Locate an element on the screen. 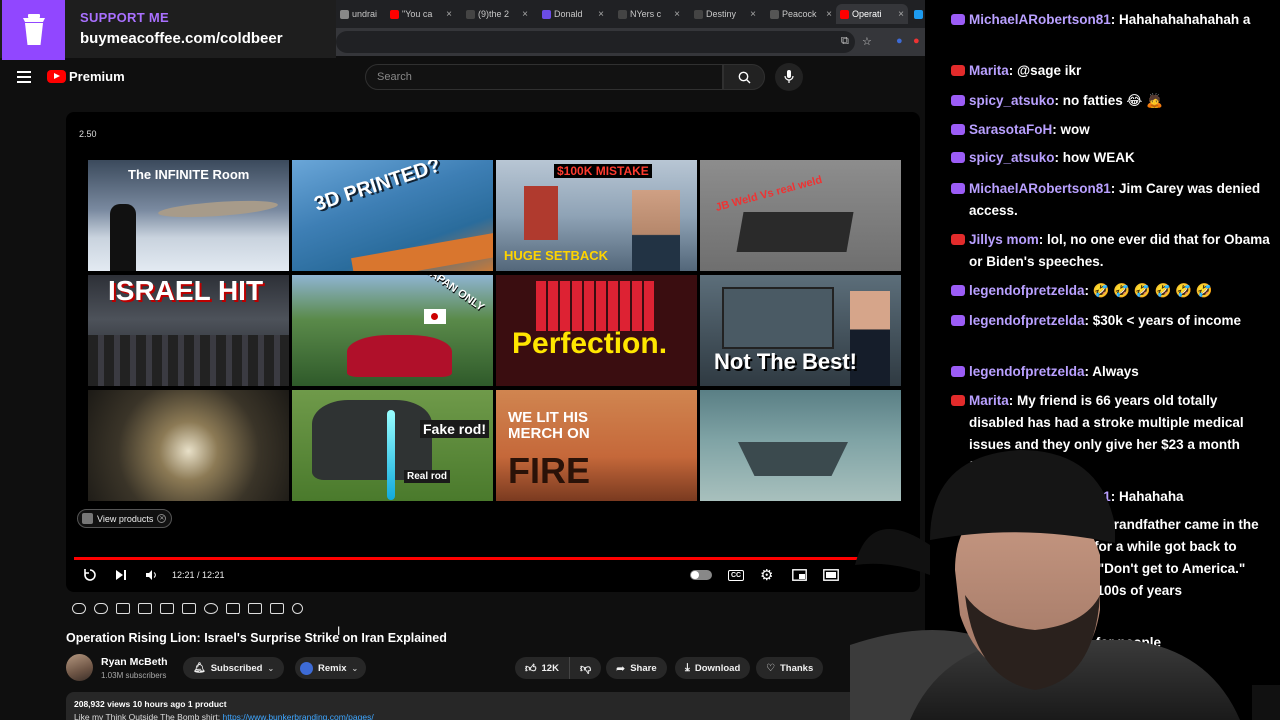 This screenshot has width=1280, height=720. miniplayer-icon is located at coordinates (799, 575).